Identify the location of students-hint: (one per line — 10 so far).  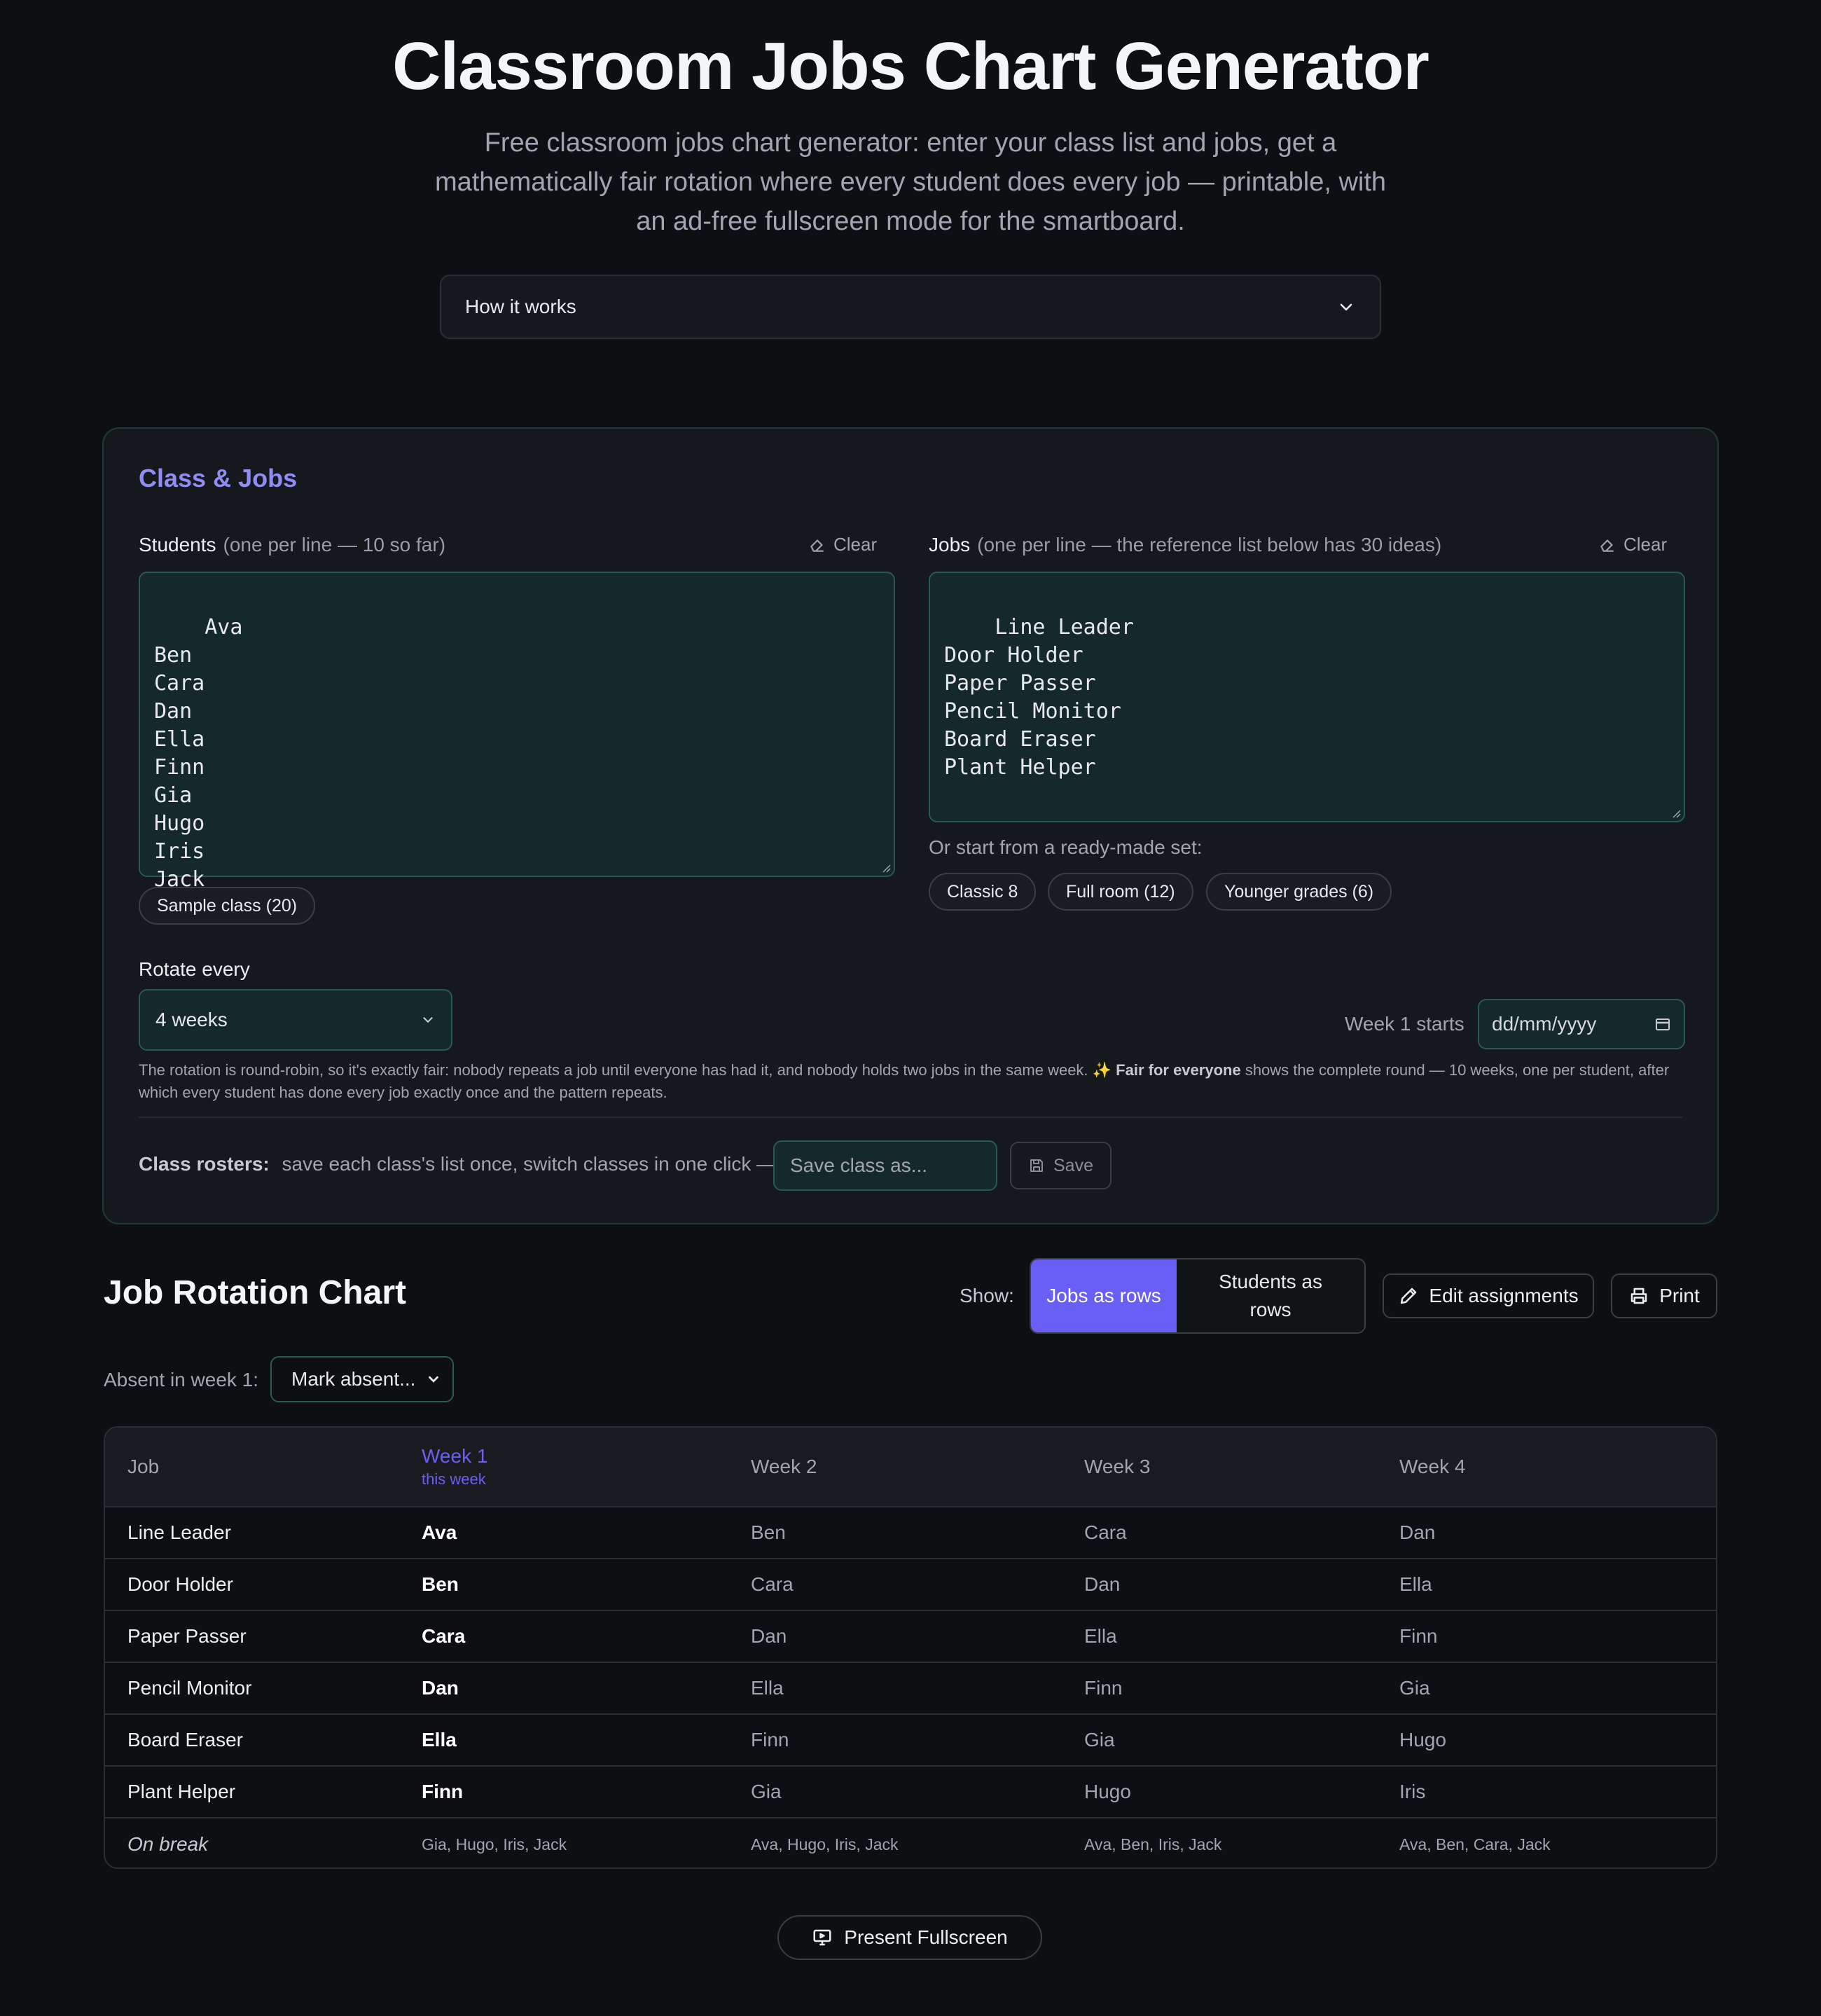
(334, 544).